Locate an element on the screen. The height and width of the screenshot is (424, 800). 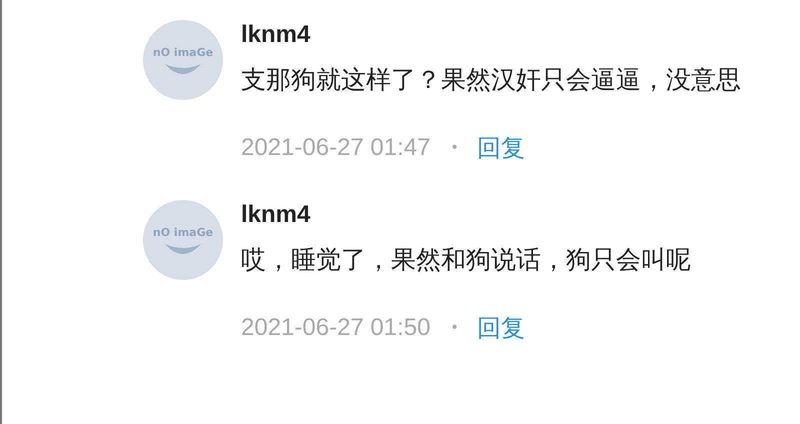
comment-text: 哎，睡觉了，果然和狗说话，狗只会叫呢 is located at coordinates (466, 260).